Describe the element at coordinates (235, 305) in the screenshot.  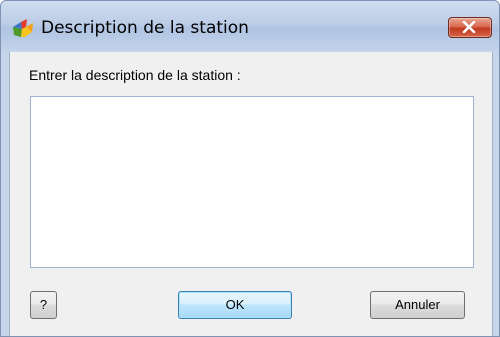
I see `ok-button: OK` at that location.